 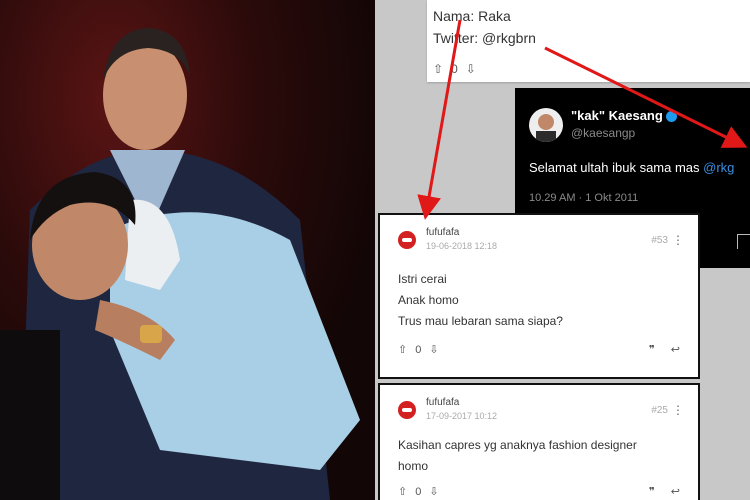 What do you see at coordinates (603, 133) in the screenshot?
I see `handle: @kaesangp` at bounding box center [603, 133].